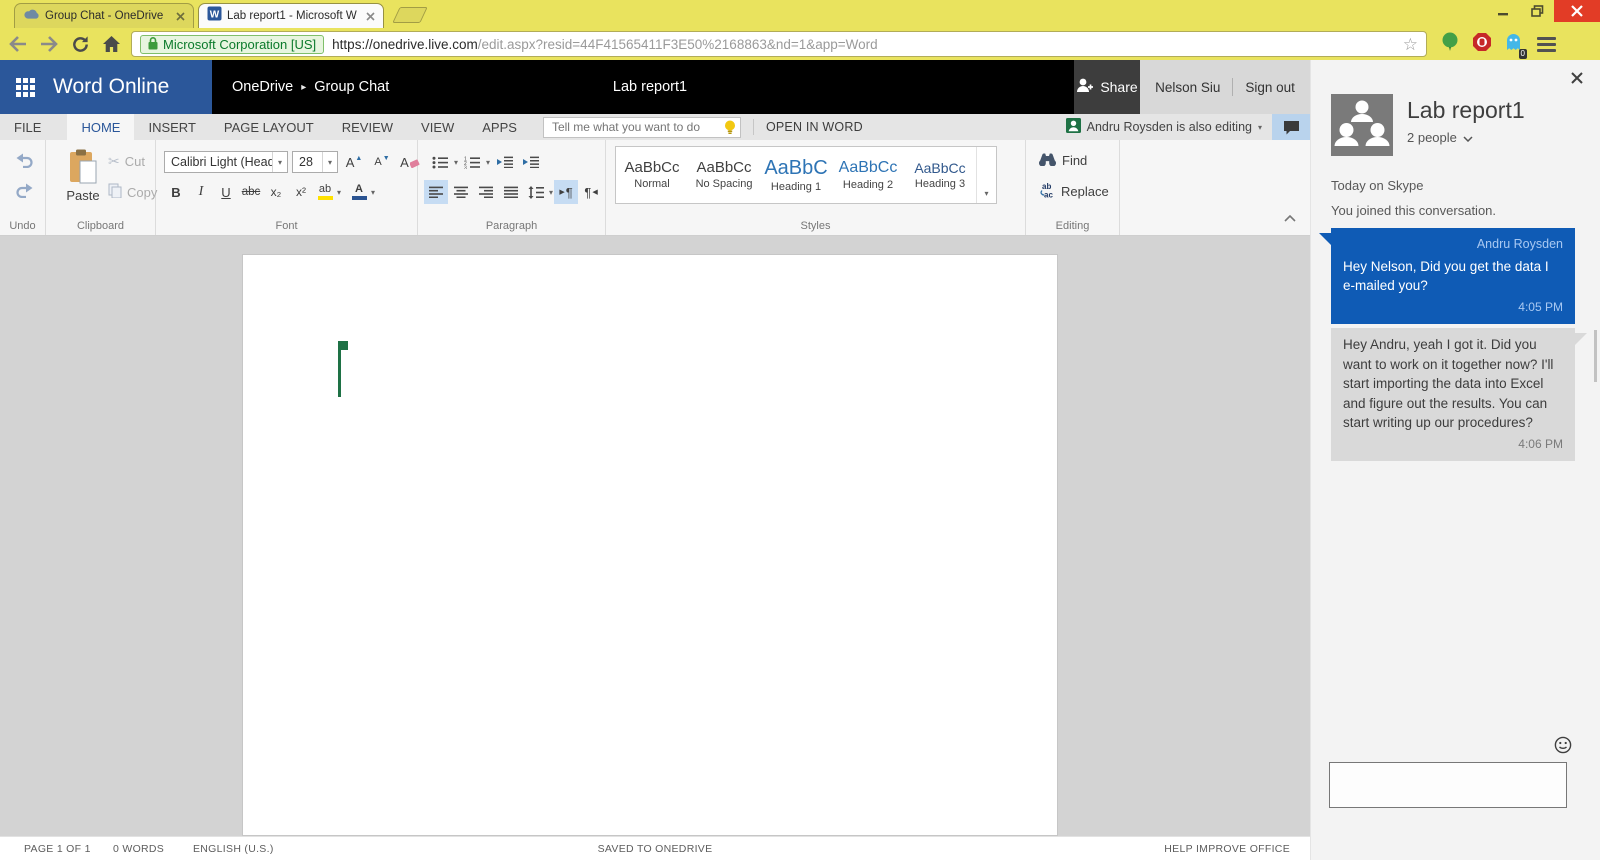 Image resolution: width=1600 pixels, height=860 pixels. What do you see at coordinates (1519, 244) in the screenshot?
I see `message-sender: Andru Roysden` at bounding box center [1519, 244].